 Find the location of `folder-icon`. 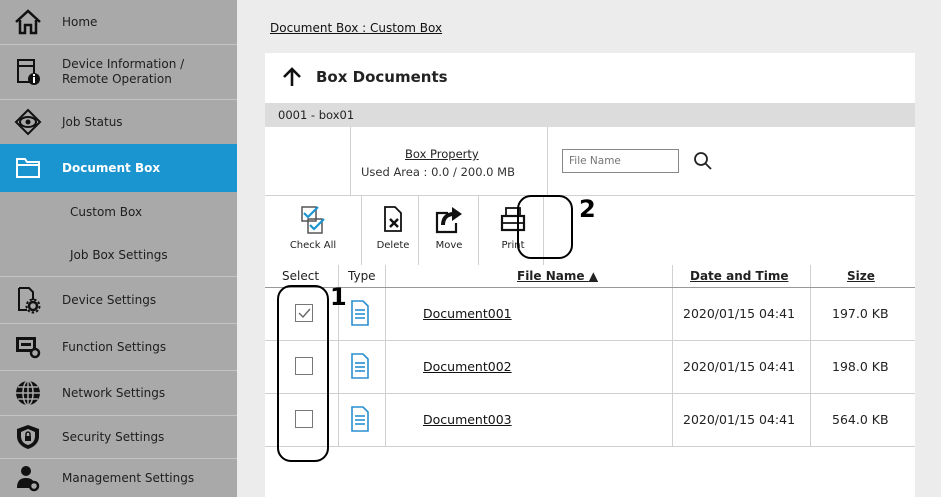

folder-icon is located at coordinates (28, 168).